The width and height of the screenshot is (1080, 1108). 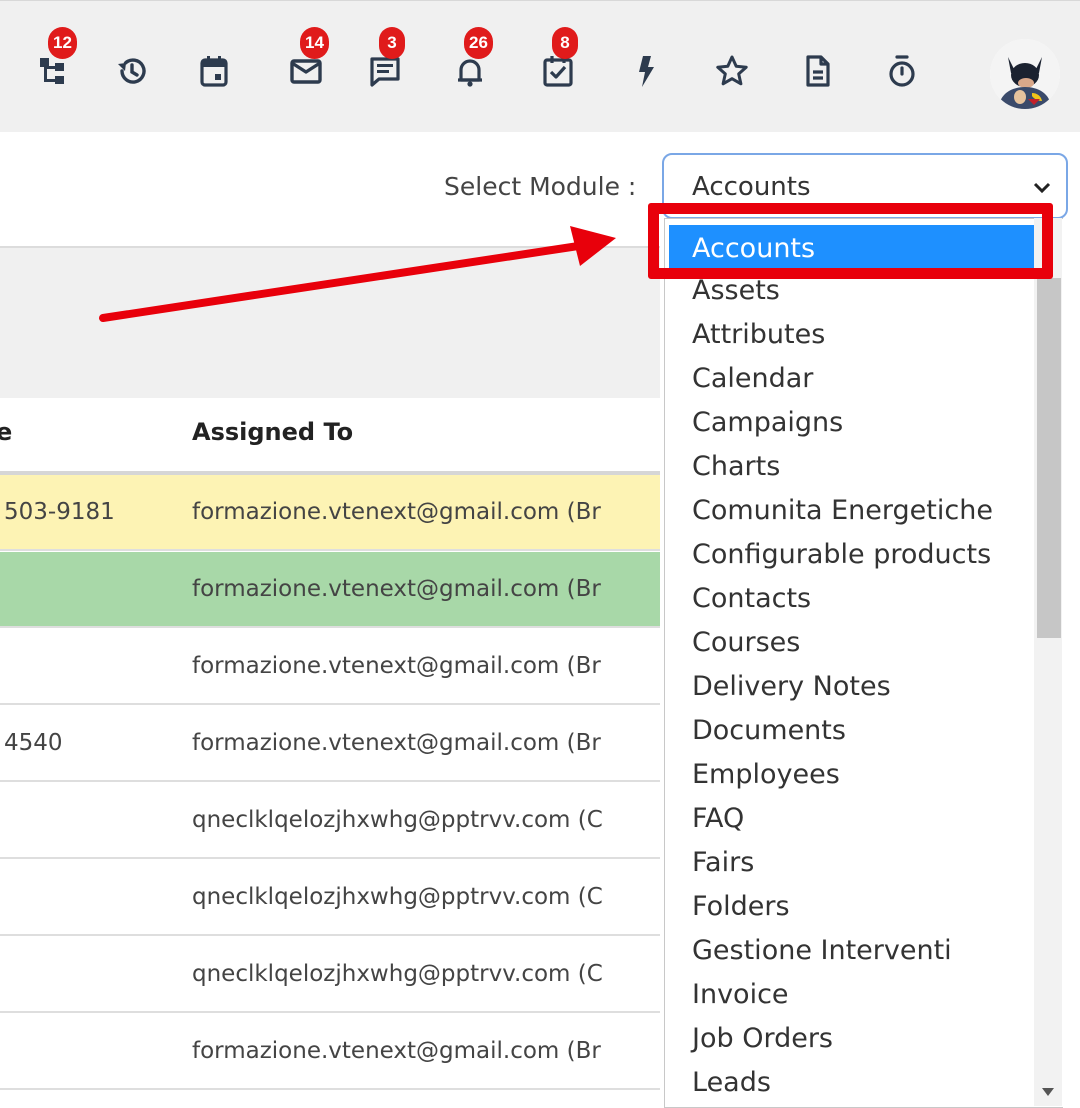 I want to click on history-icon, so click(x=132, y=71).